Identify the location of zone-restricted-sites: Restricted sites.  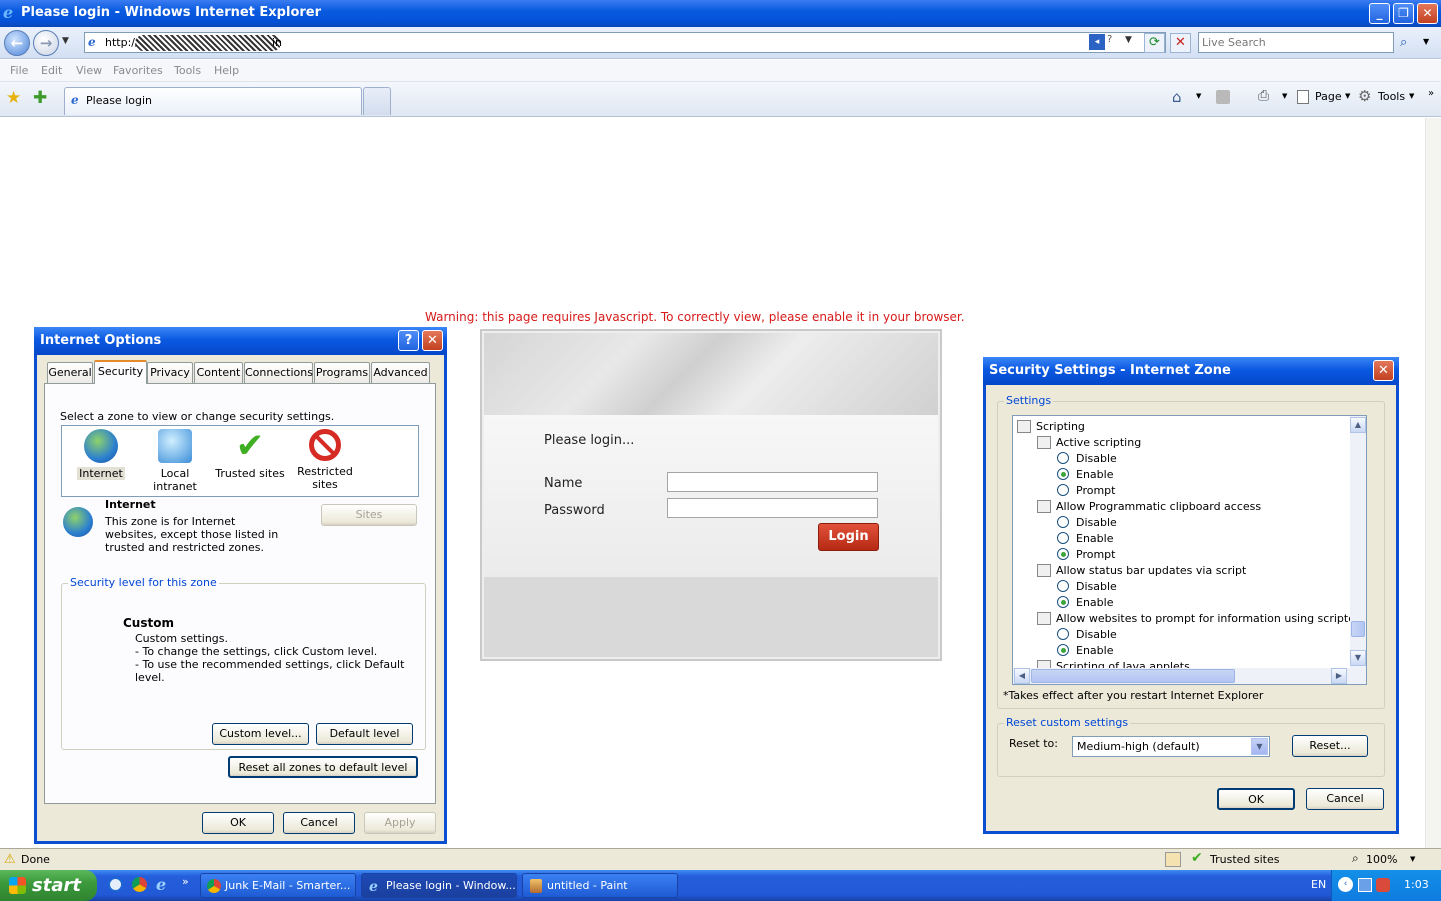
(325, 460).